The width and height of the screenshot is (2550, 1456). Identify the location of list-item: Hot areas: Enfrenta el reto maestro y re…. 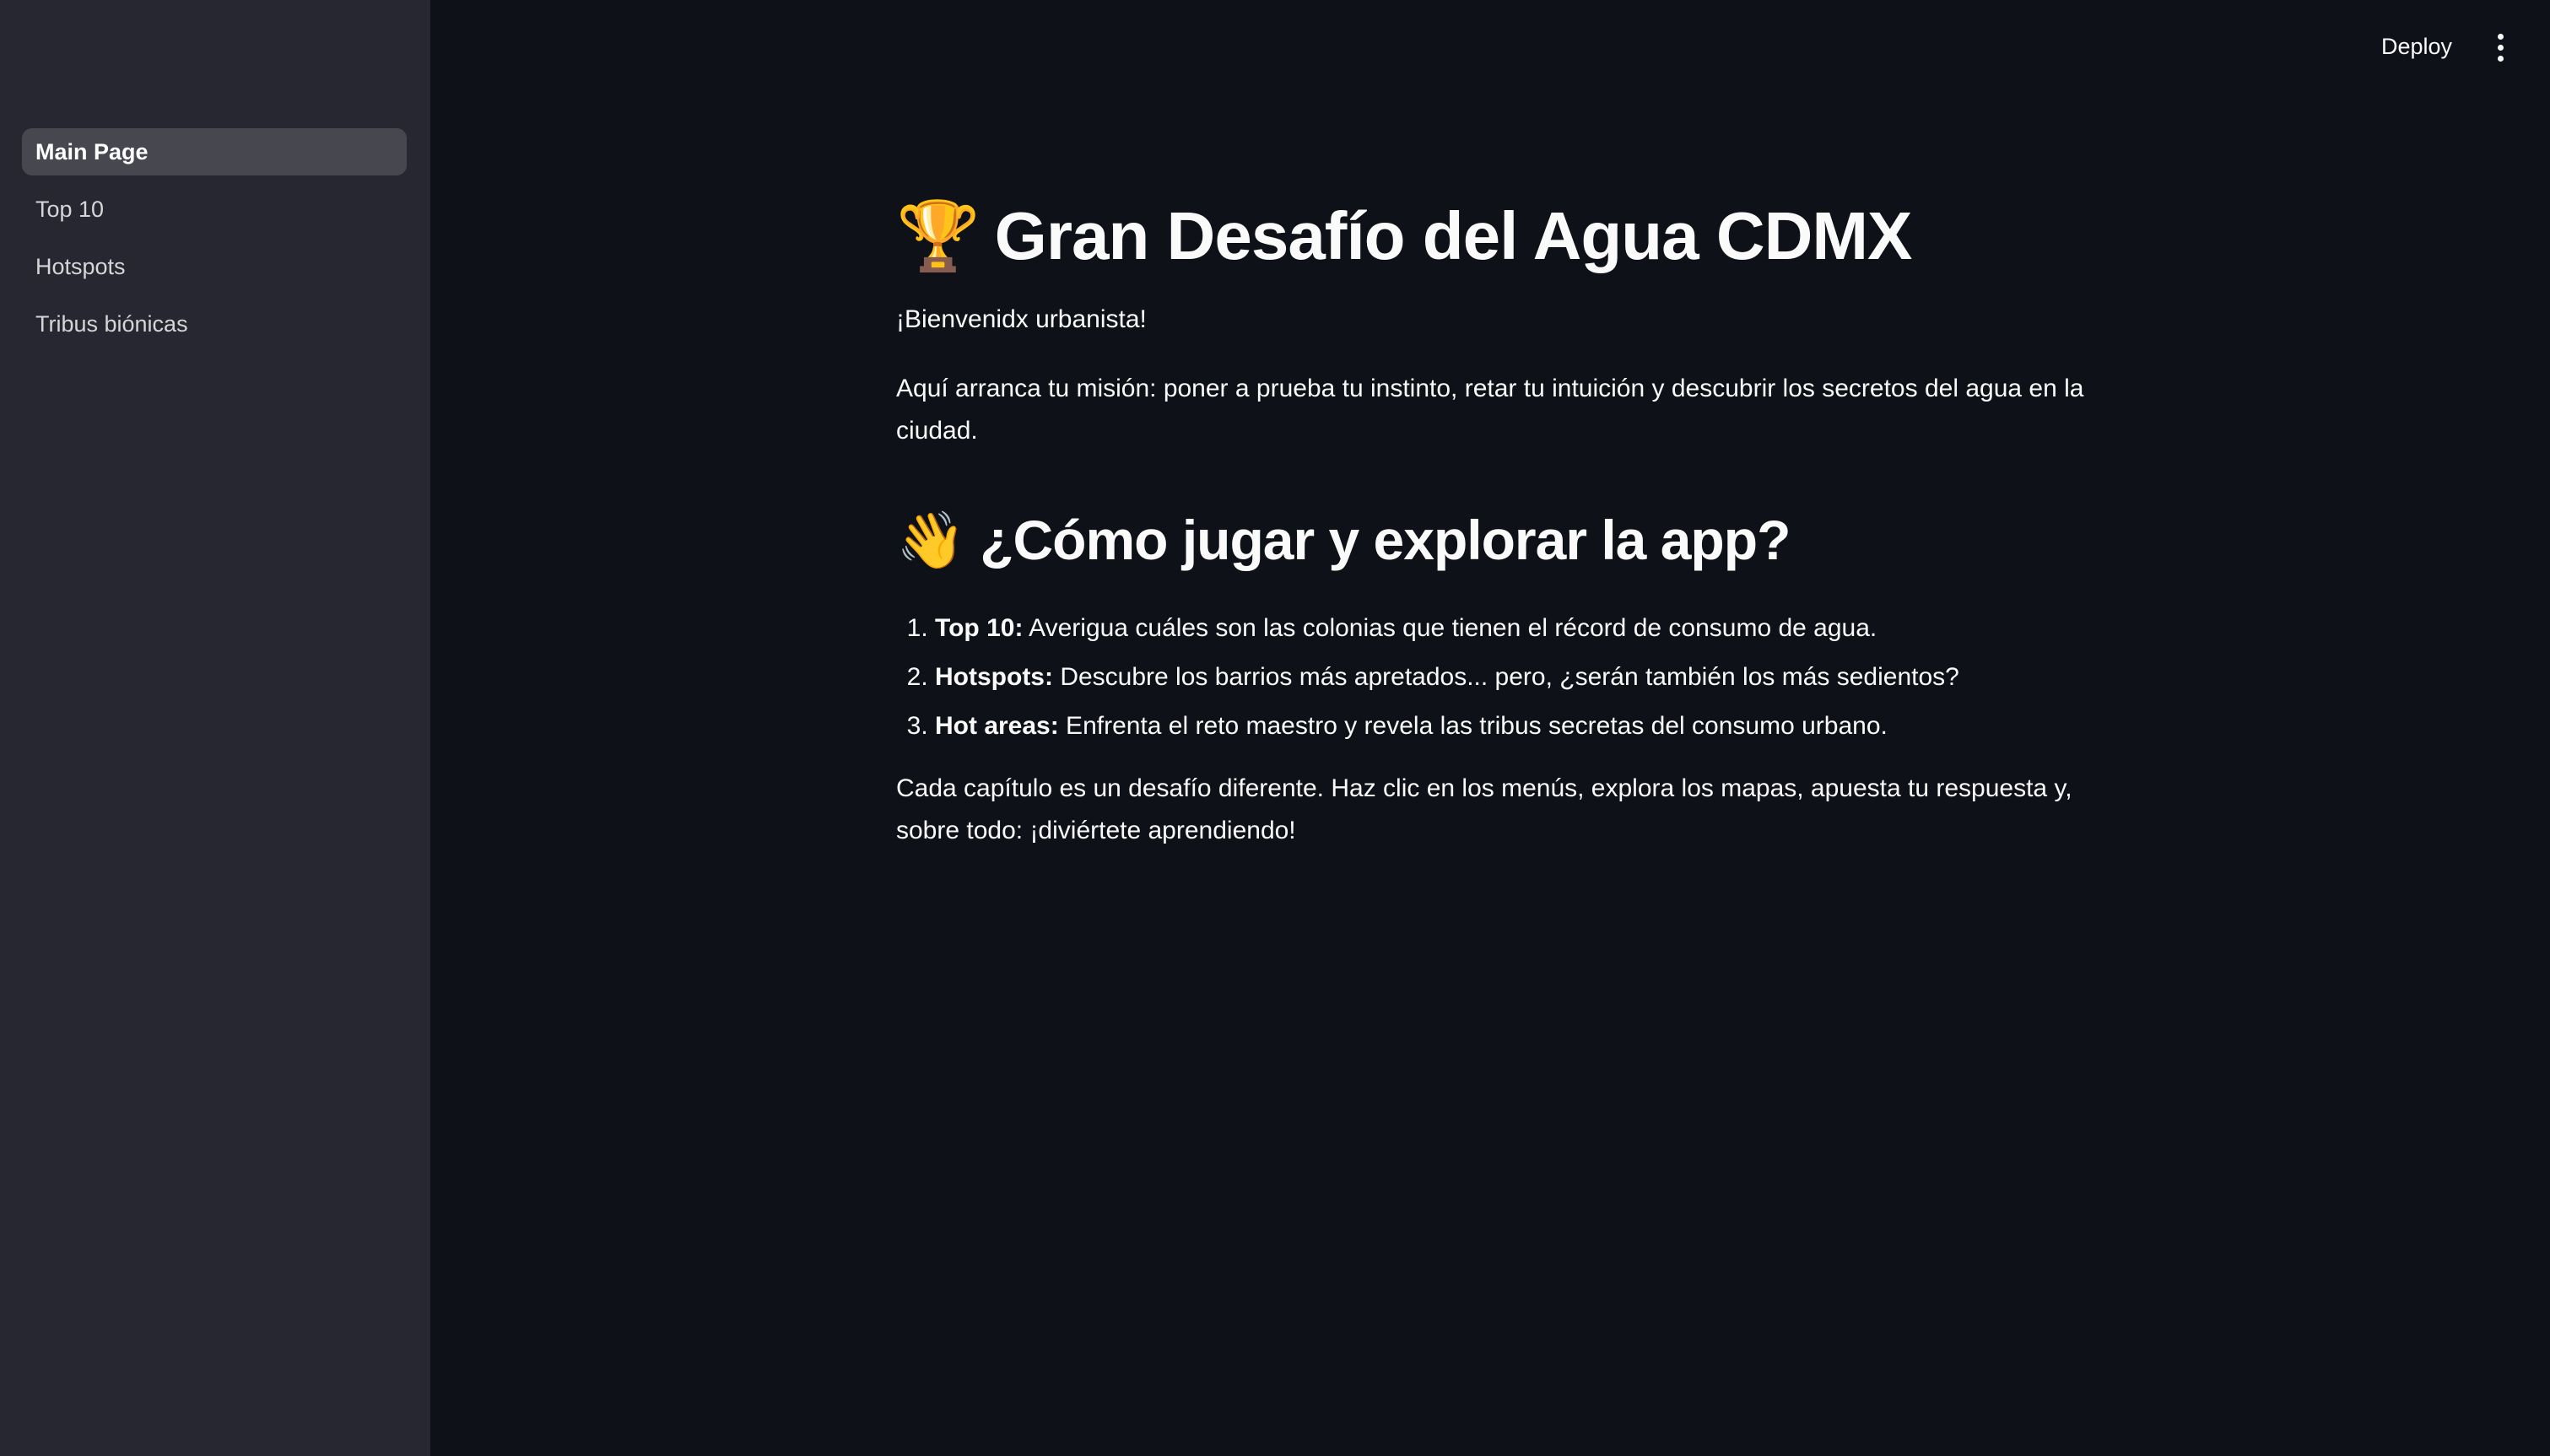
(1514, 726).